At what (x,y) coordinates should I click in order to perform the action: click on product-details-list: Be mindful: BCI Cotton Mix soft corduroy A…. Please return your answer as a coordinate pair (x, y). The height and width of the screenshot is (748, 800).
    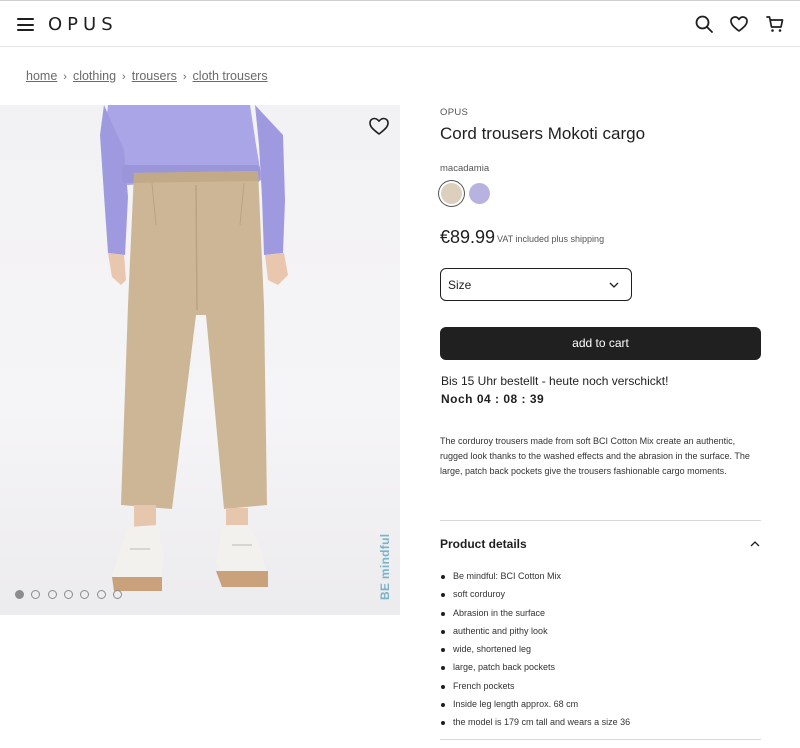
    Looking at the image, I should click on (600, 649).